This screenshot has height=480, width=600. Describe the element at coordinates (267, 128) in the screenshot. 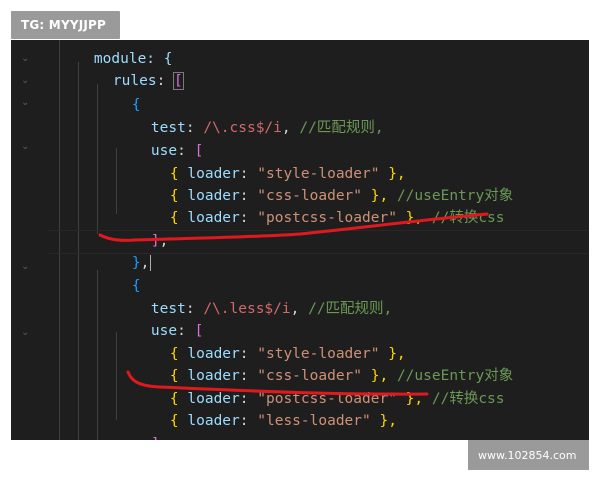

I see `code-line: test: /\.css$/i, //匹配规则,` at that location.